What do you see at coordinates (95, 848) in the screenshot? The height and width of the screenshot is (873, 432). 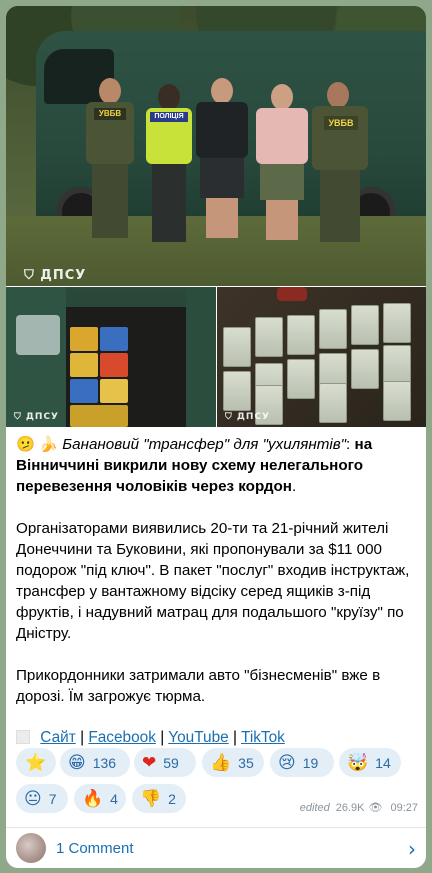 I see `comments-label: 1 Comment` at bounding box center [95, 848].